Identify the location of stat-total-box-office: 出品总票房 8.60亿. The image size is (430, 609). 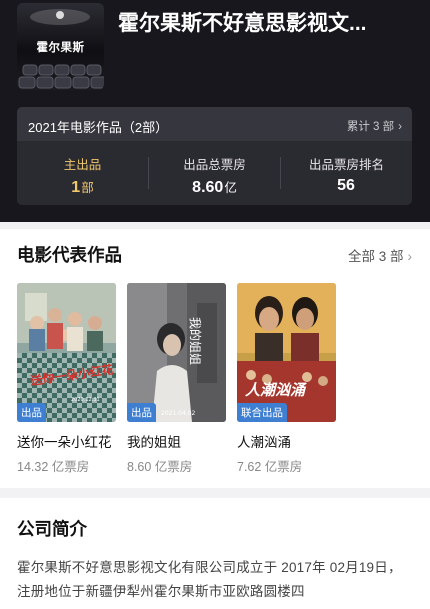
(214, 173).